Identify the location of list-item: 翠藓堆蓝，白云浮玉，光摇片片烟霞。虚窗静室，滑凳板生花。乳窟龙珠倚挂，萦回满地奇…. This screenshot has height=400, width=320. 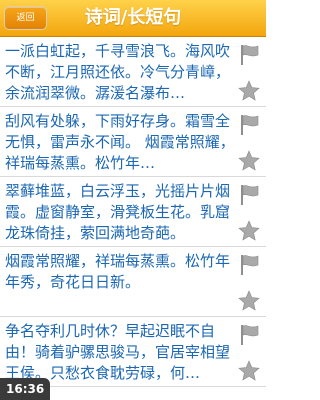
(133, 212).